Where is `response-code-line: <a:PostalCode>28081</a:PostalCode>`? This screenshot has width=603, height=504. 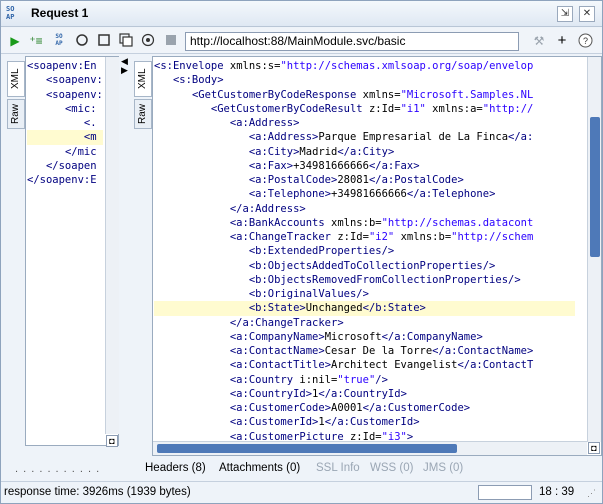 response-code-line: <a:PostalCode>28081</a:PostalCode> is located at coordinates (356, 180).